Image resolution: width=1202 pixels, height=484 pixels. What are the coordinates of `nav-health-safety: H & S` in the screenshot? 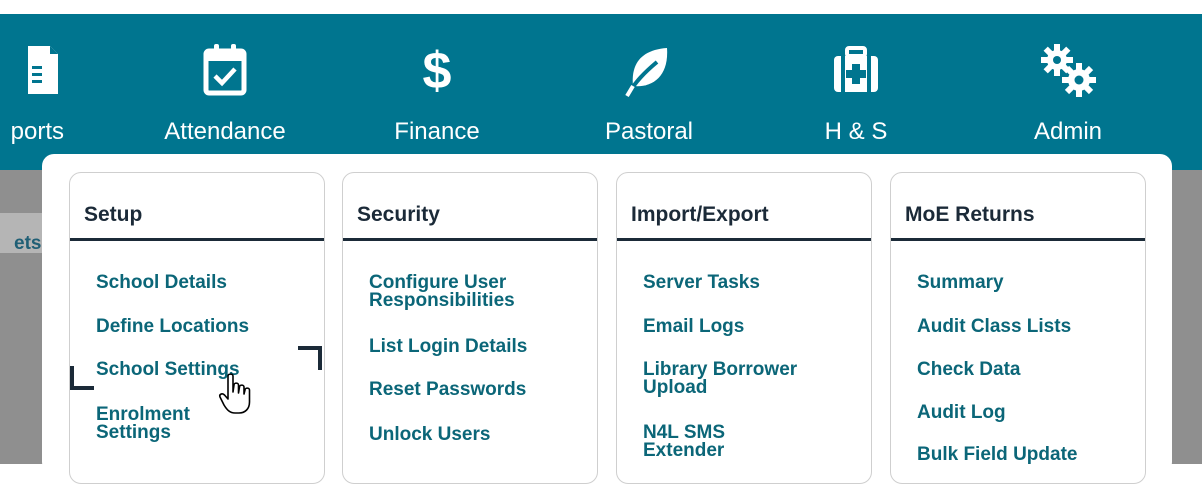 It's located at (856, 92).